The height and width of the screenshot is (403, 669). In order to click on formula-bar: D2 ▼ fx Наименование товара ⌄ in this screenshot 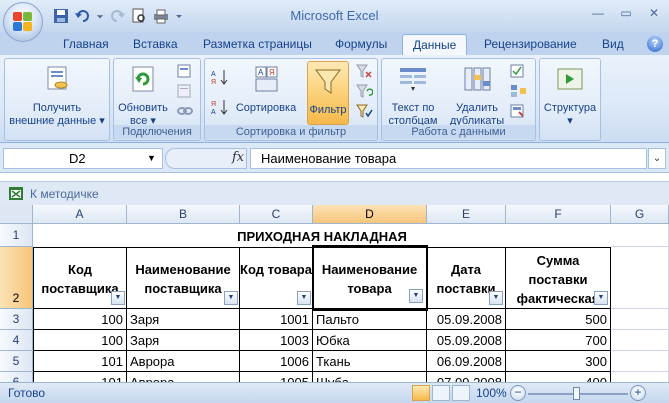, I will do `click(334, 158)`.